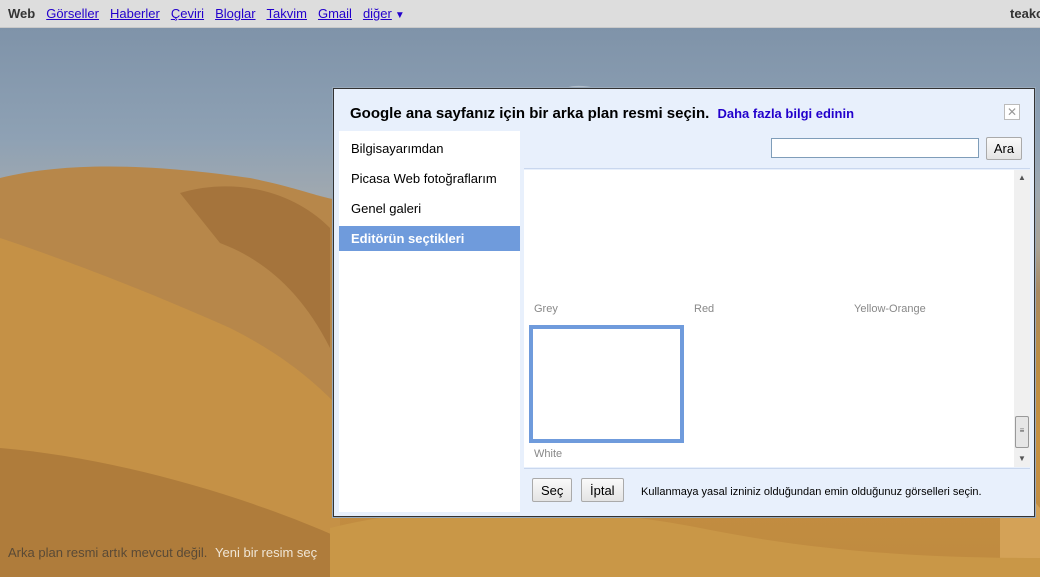 The height and width of the screenshot is (577, 1040). I want to click on learn-more-link: Daha fazla bilgi edinin, so click(785, 113).